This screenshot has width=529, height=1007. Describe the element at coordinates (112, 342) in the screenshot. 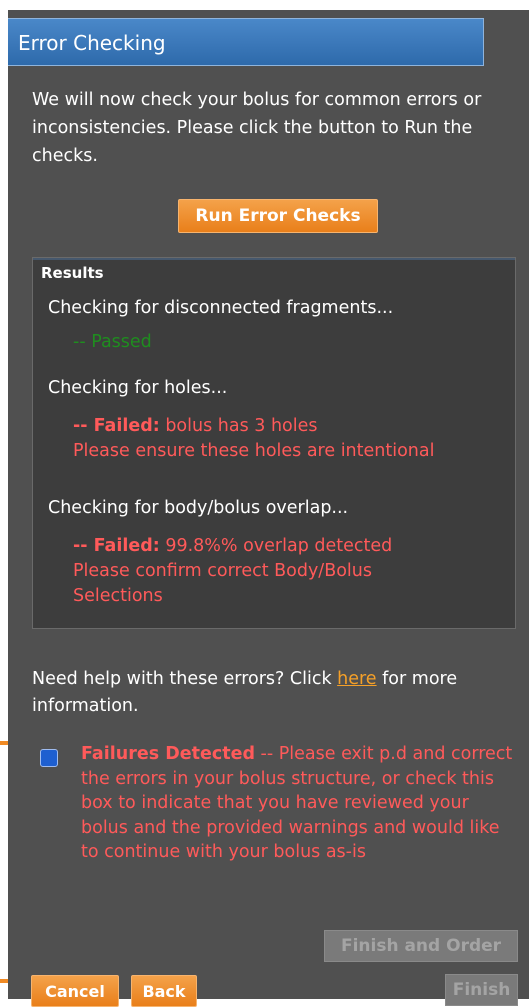

I see `check-status-fragments: -- Passed` at that location.